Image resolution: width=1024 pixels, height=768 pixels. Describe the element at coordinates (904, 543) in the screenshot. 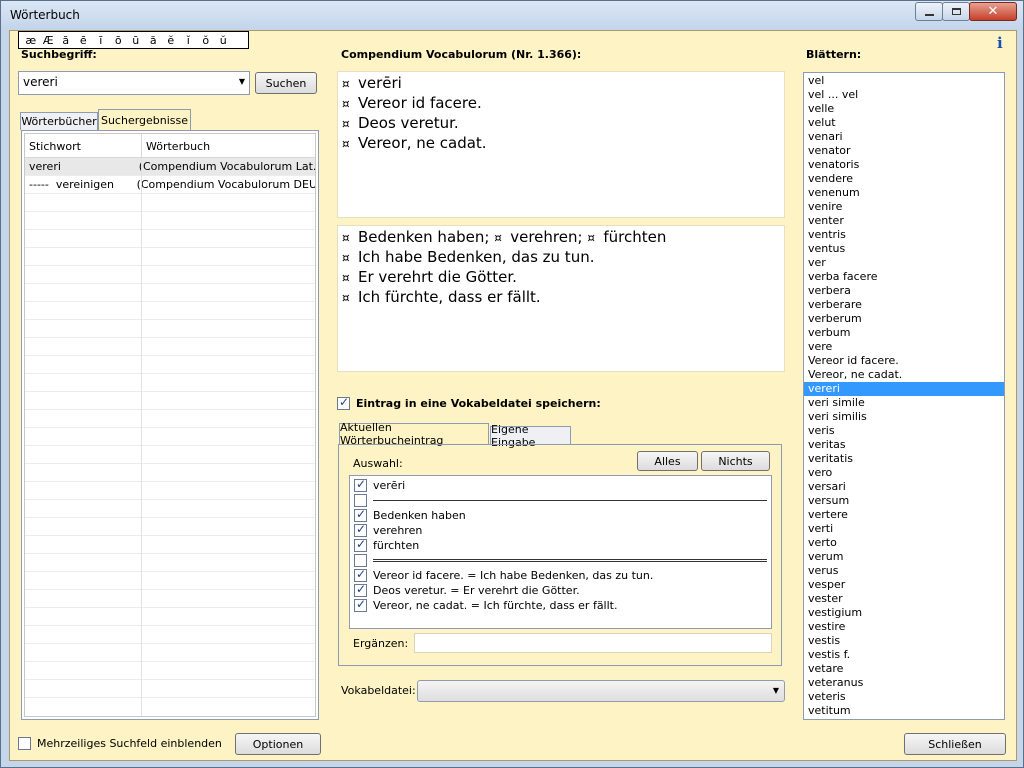

I see `list-item: verto` at that location.